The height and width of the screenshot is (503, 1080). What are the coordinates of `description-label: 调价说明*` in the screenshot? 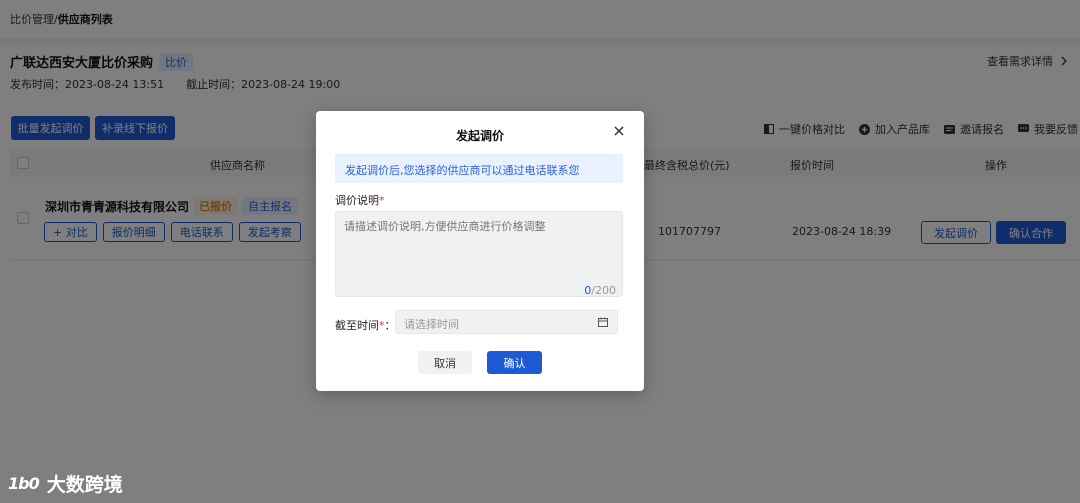 It's located at (360, 200).